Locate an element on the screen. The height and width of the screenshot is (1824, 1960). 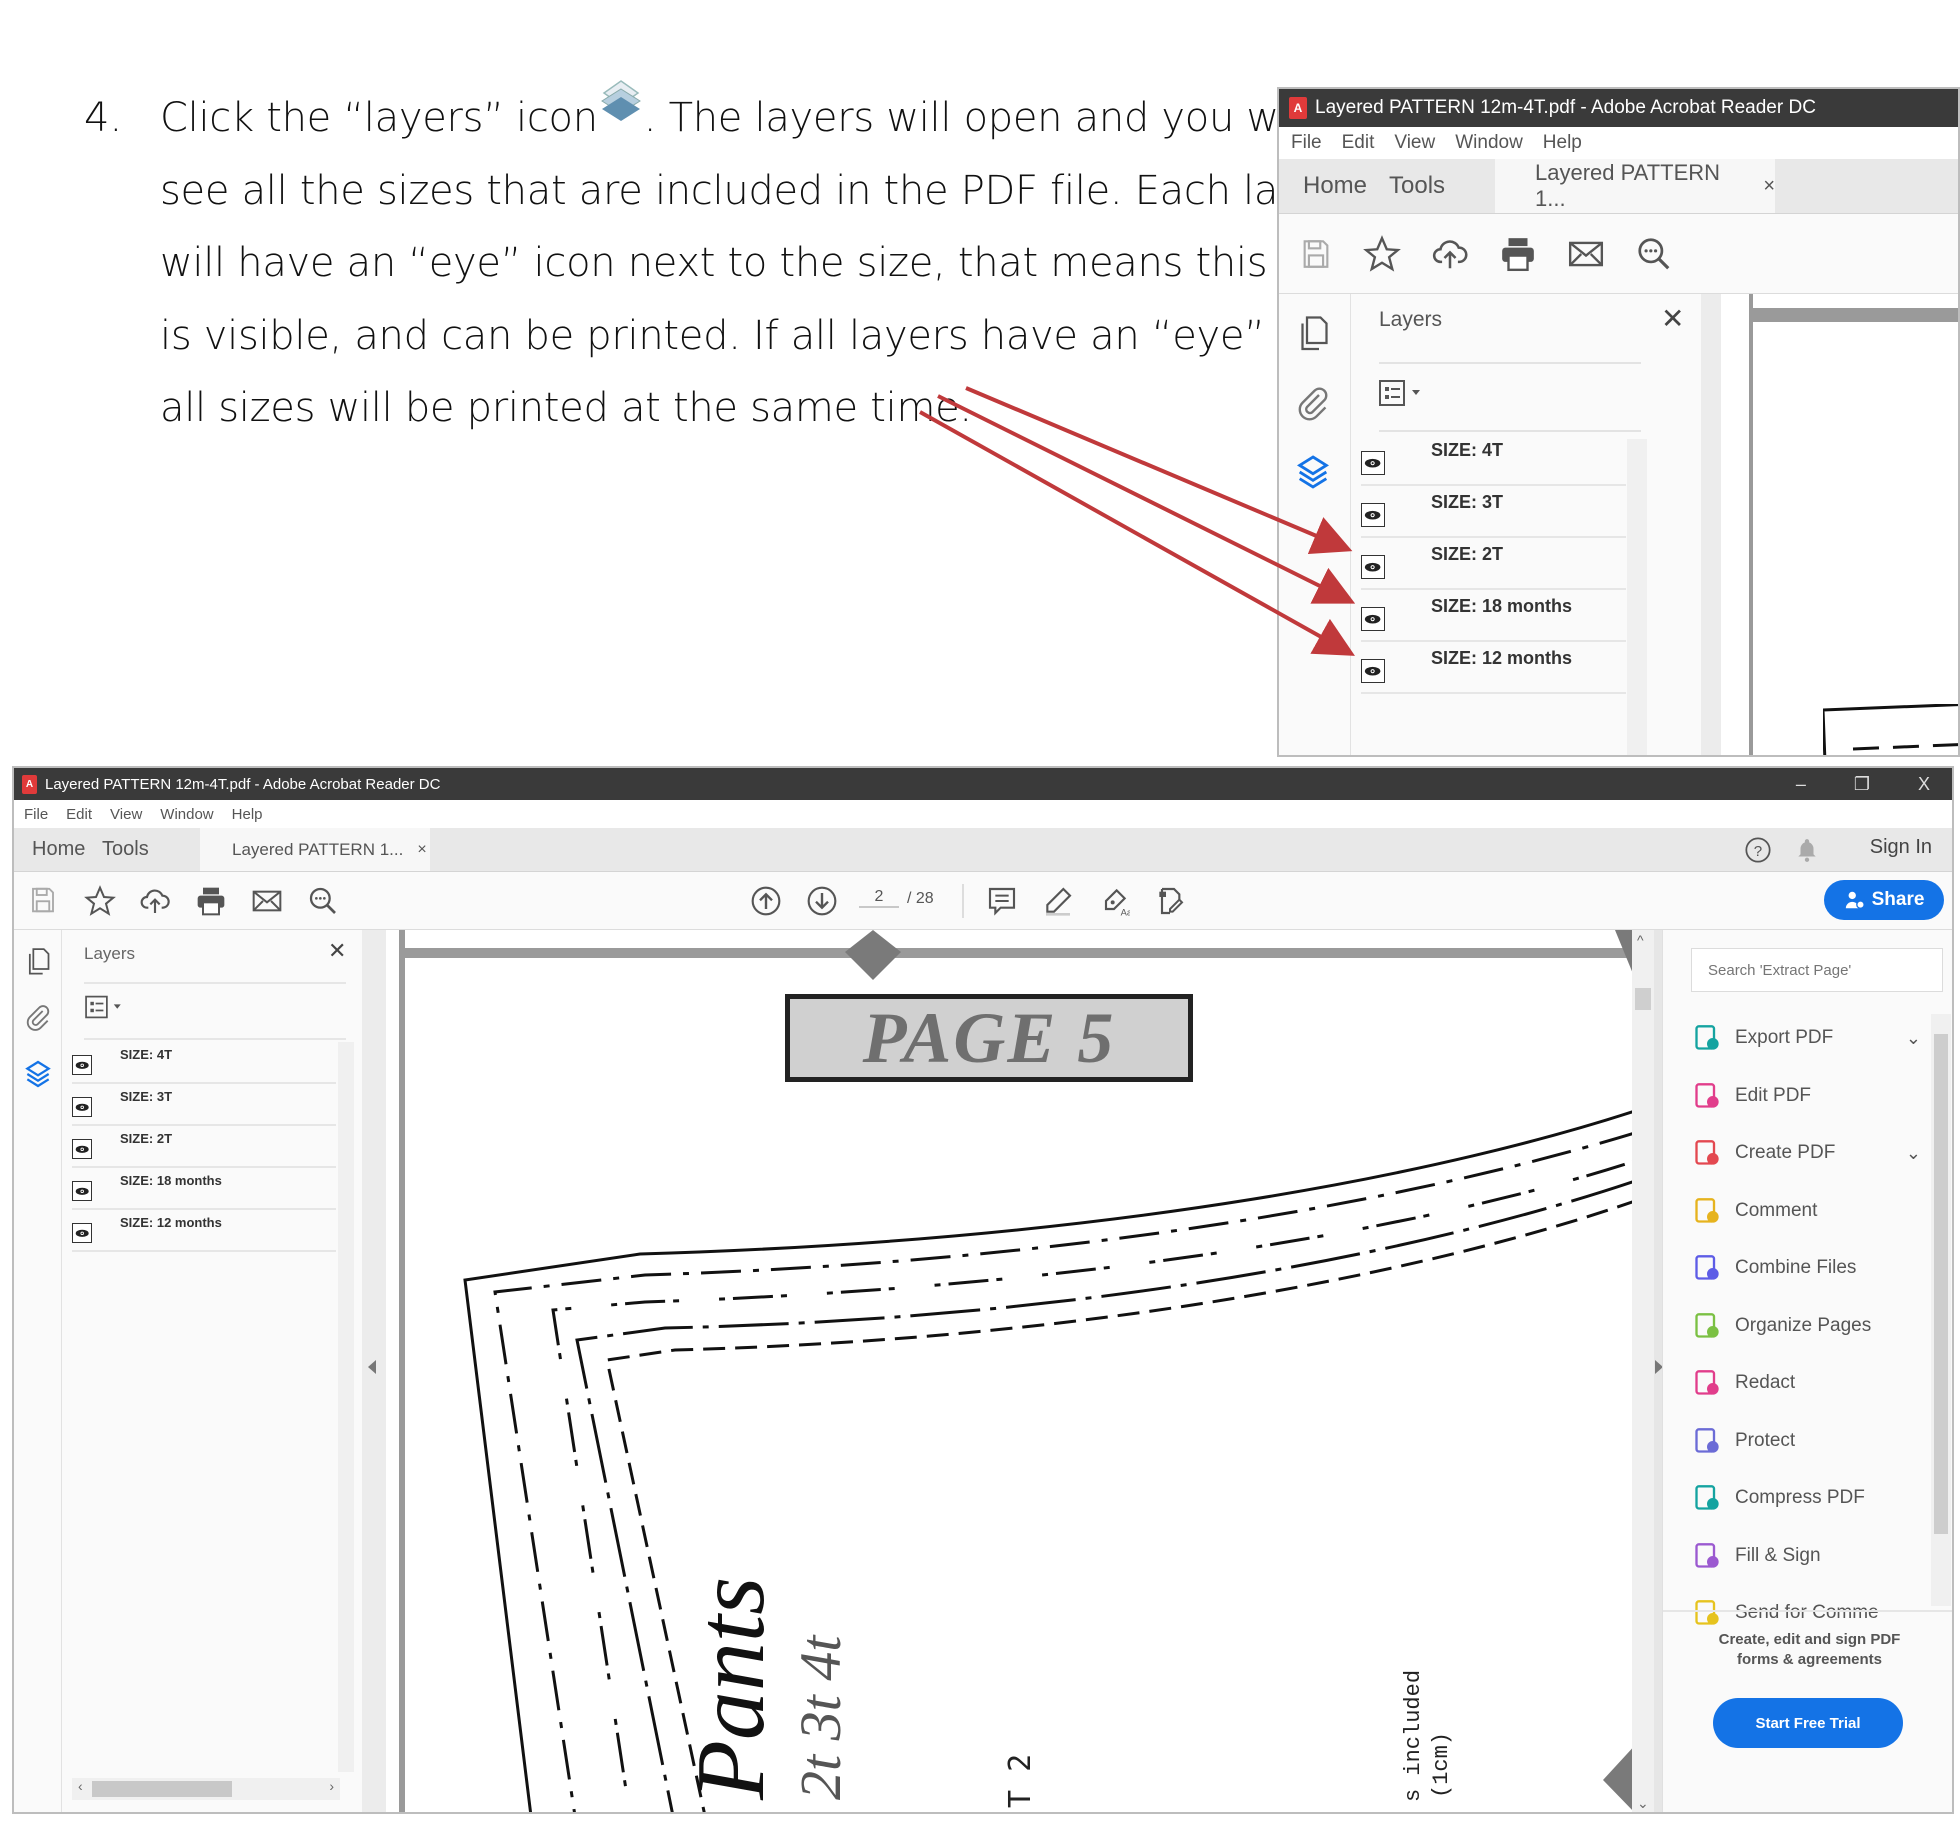
highlight-pen-icon is located at coordinates (1058, 901).